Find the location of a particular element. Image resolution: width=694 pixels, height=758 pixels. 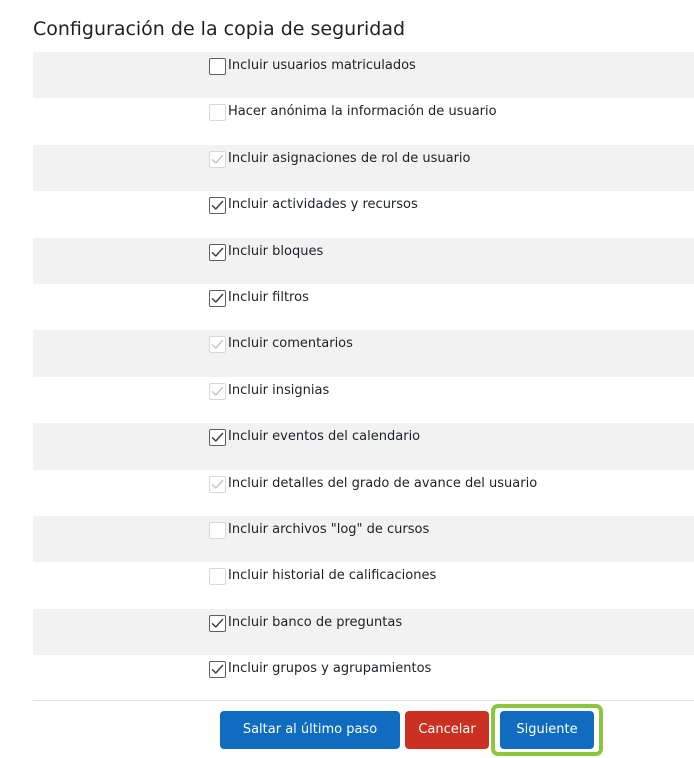

setting-label: Incluir eventos del calendario is located at coordinates (324, 437).